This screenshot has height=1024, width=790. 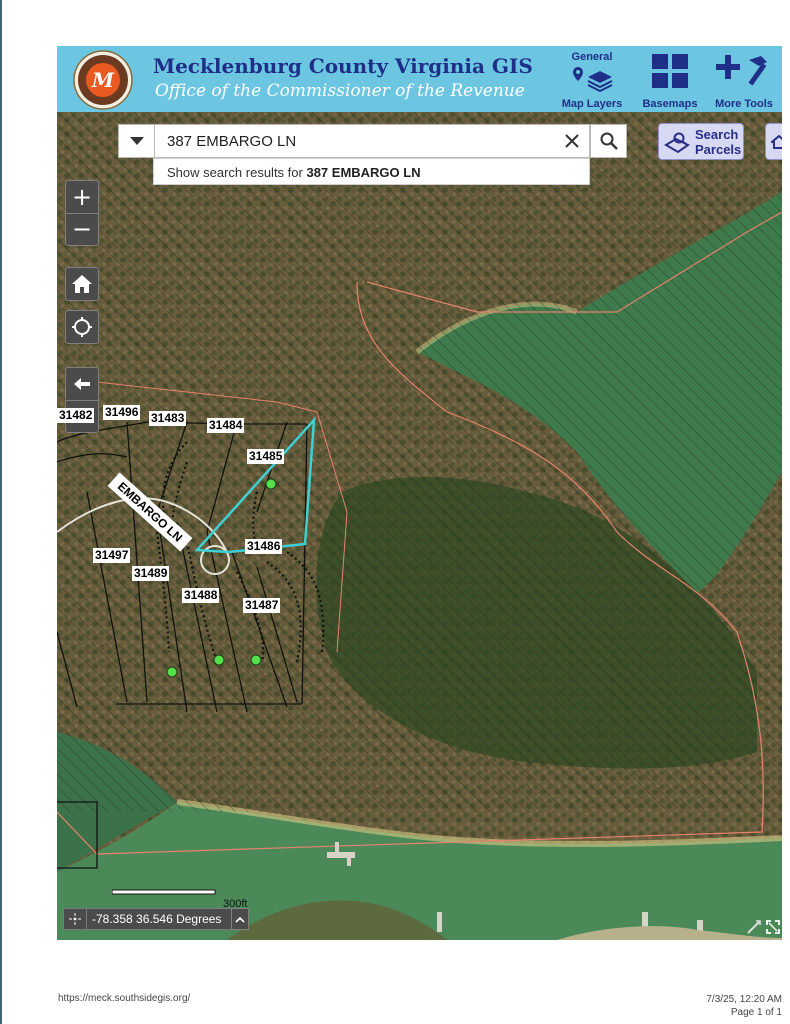 What do you see at coordinates (677, 143) in the screenshot?
I see `parcel-search-icon` at bounding box center [677, 143].